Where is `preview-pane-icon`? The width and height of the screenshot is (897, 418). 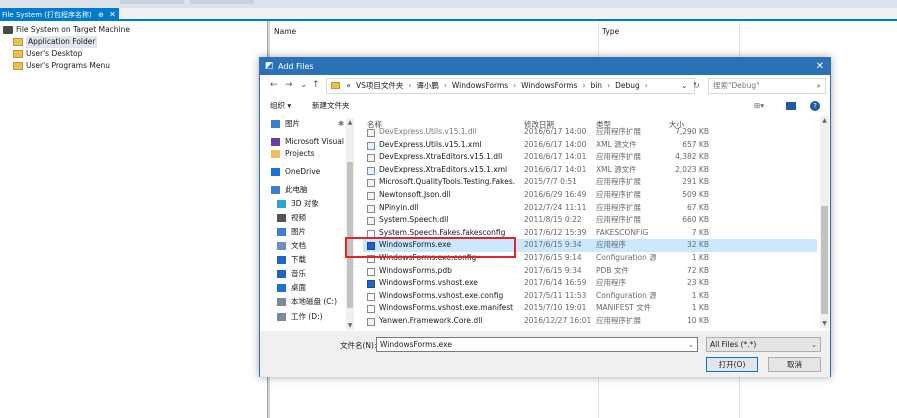
preview-pane-icon is located at coordinates (791, 106).